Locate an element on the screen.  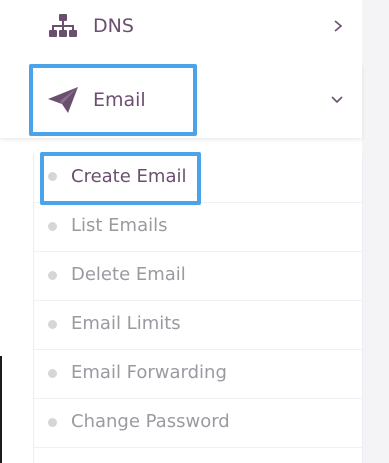
submenu-item-delete-email: Delete Email is located at coordinates (198, 275).